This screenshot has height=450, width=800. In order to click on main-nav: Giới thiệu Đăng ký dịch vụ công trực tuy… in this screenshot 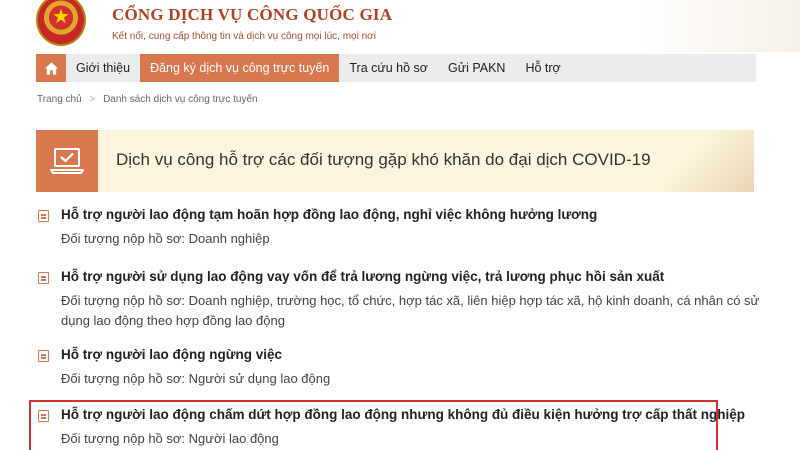, I will do `click(396, 68)`.